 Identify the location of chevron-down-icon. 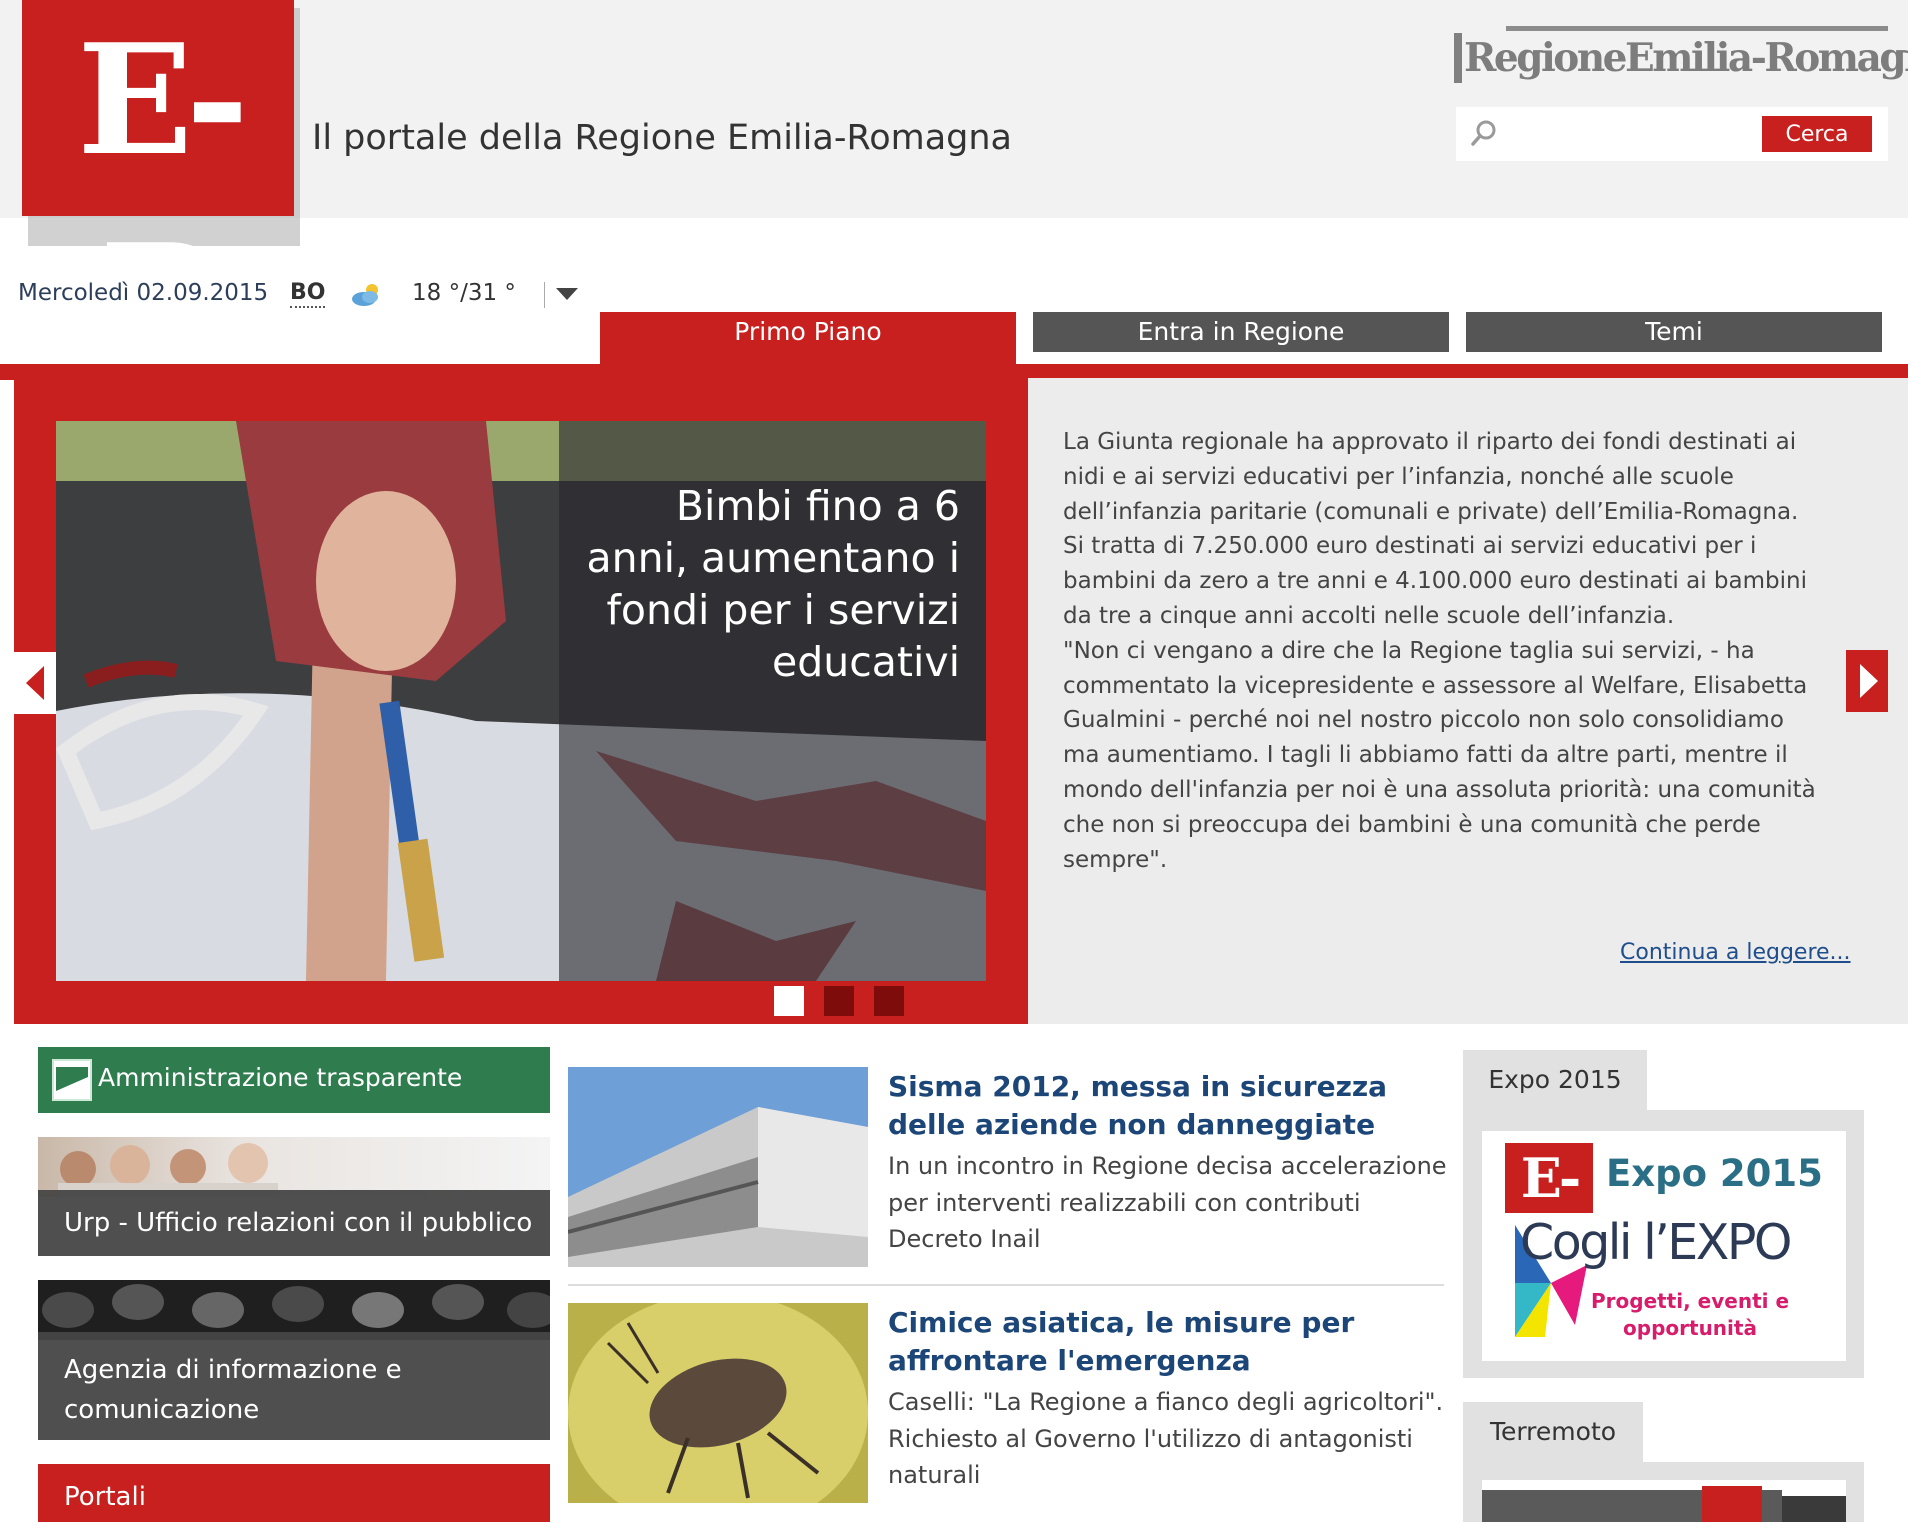
(567, 294).